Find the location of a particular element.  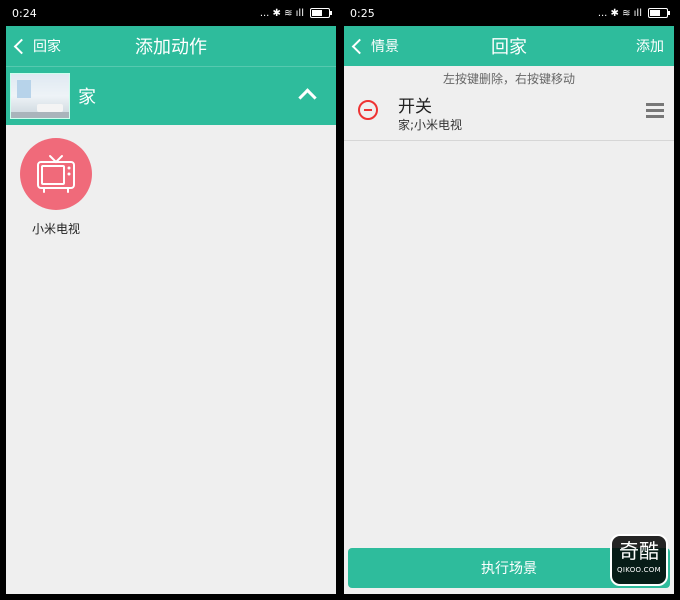

device-icon-circle is located at coordinates (56, 174).